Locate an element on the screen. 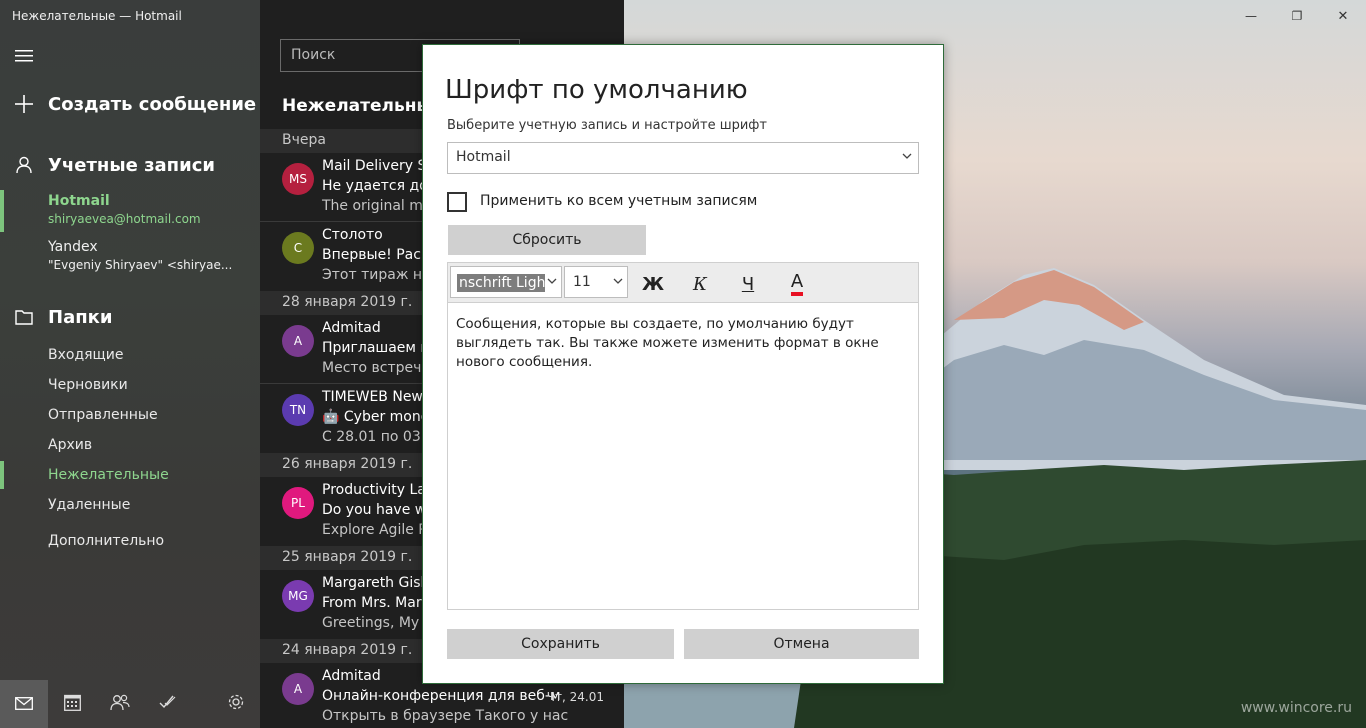 The height and width of the screenshot is (728, 1366). message-subject: 🤖 Cyber mond is located at coordinates (376, 417).